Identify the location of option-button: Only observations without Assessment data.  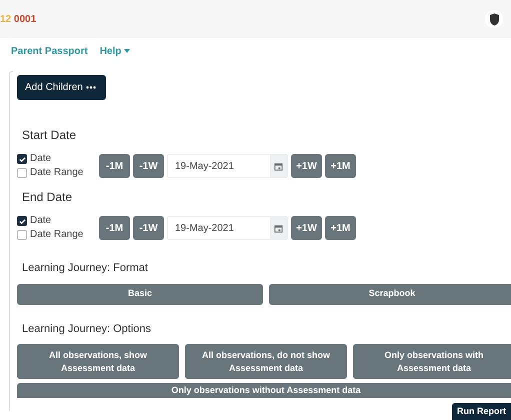
(264, 390).